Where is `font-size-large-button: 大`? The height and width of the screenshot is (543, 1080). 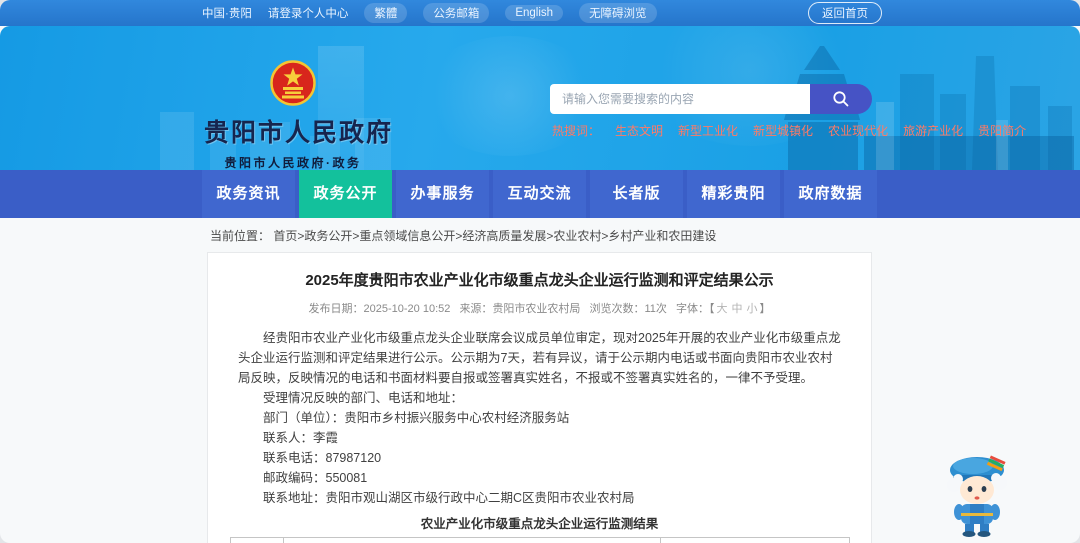
font-size-large-button: 大 is located at coordinates (721, 309).